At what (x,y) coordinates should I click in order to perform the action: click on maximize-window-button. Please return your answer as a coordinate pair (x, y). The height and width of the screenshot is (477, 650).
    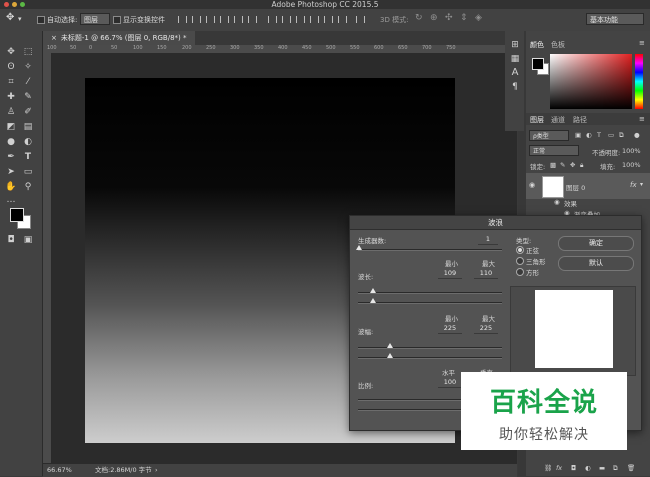
    Looking at the image, I should click on (22, 4).